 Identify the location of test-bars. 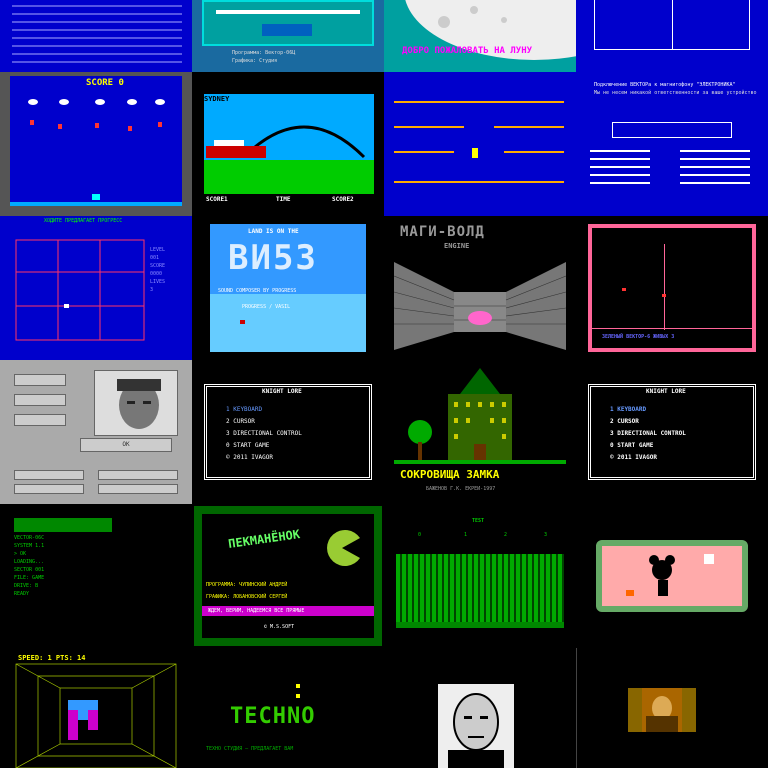
(480, 588).